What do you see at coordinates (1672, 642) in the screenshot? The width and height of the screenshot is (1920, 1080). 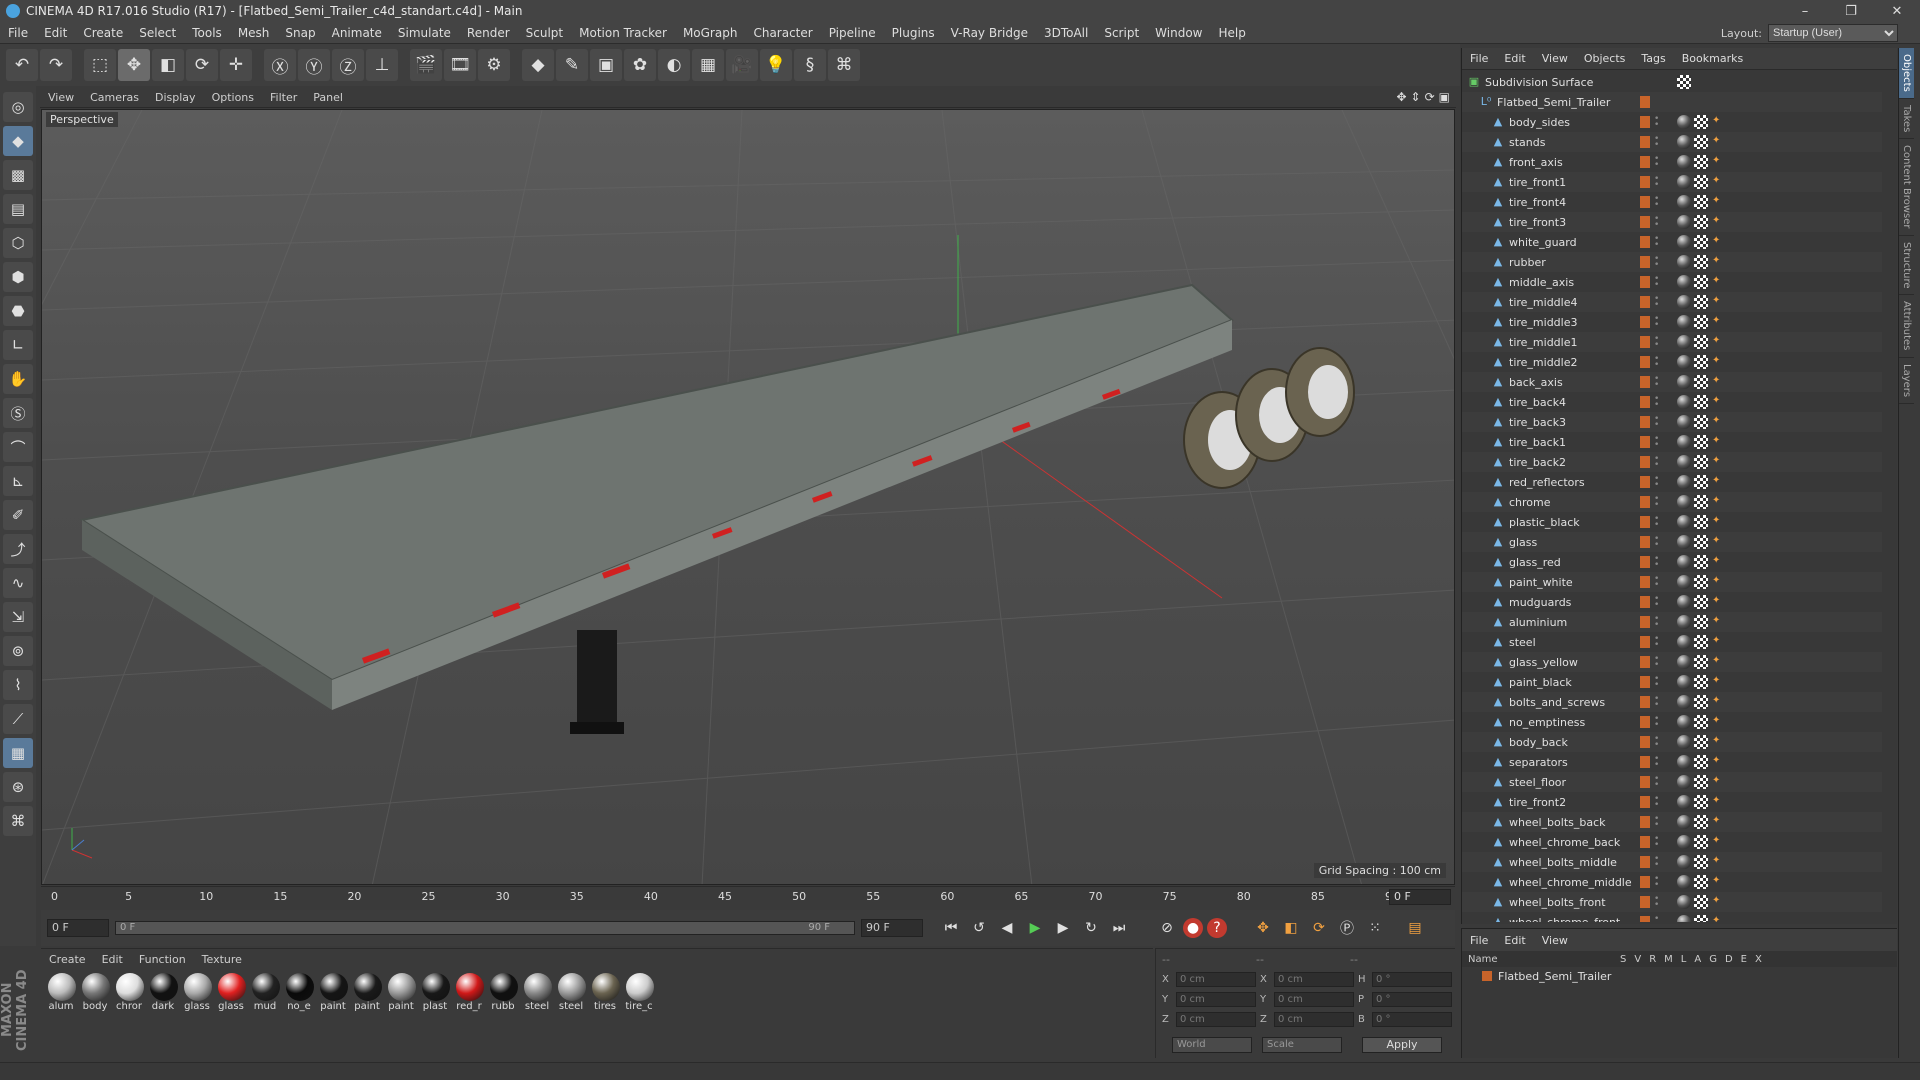 I see `object-row: ▲ steel • • ✦` at bounding box center [1672, 642].